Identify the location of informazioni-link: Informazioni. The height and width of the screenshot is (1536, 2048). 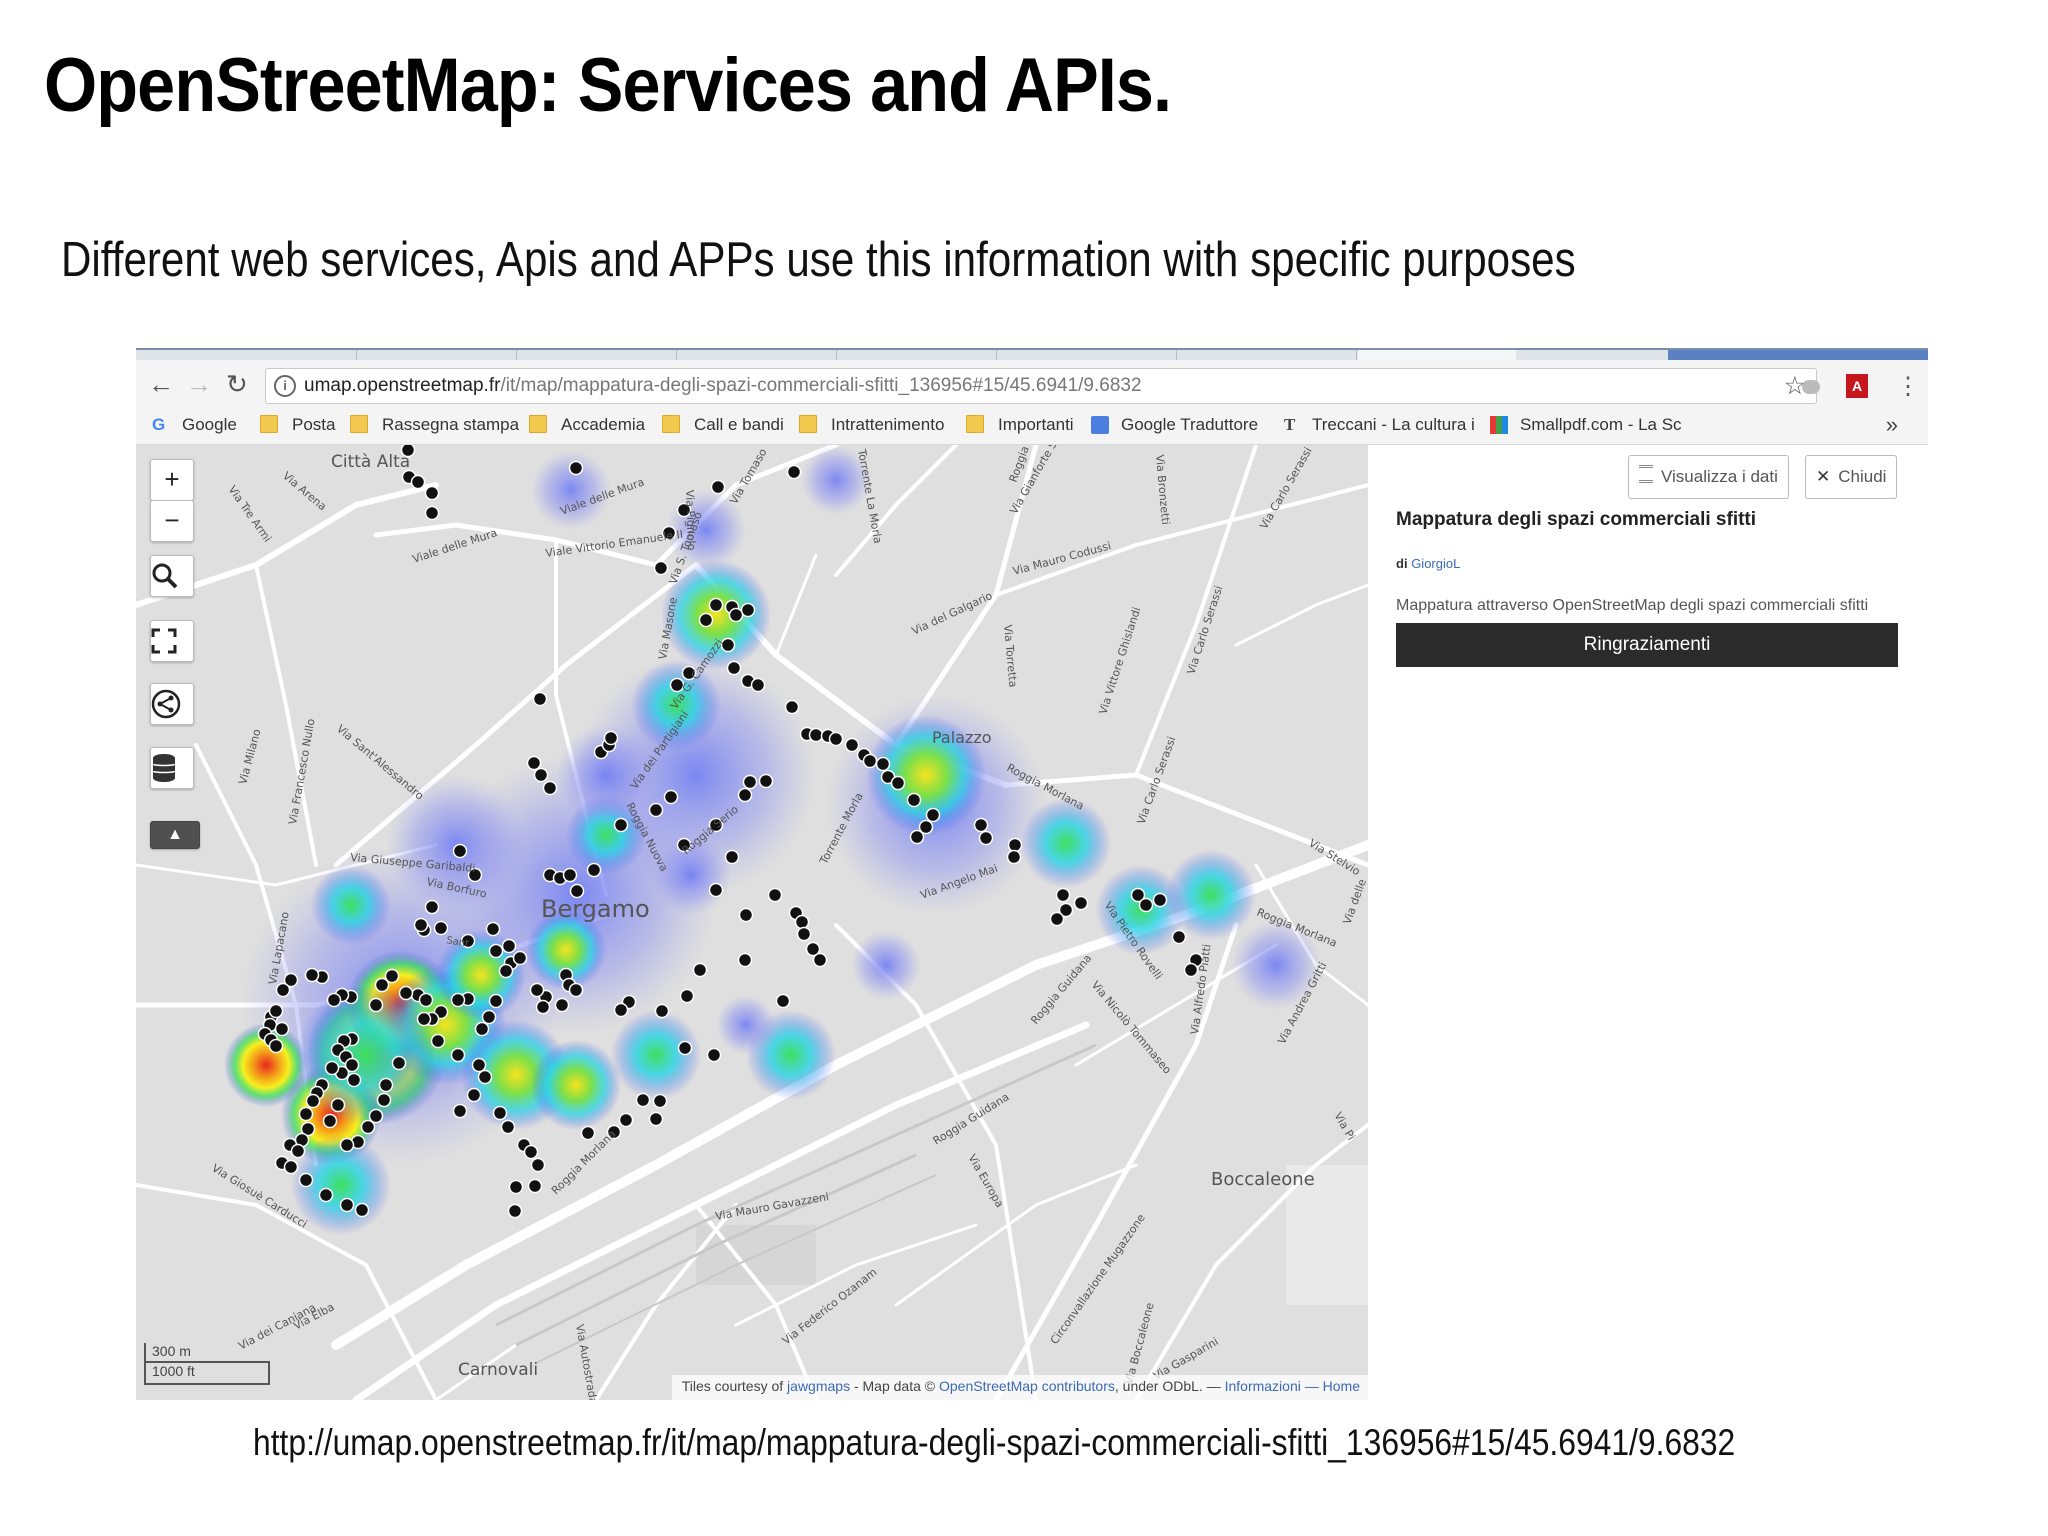
(1263, 1386).